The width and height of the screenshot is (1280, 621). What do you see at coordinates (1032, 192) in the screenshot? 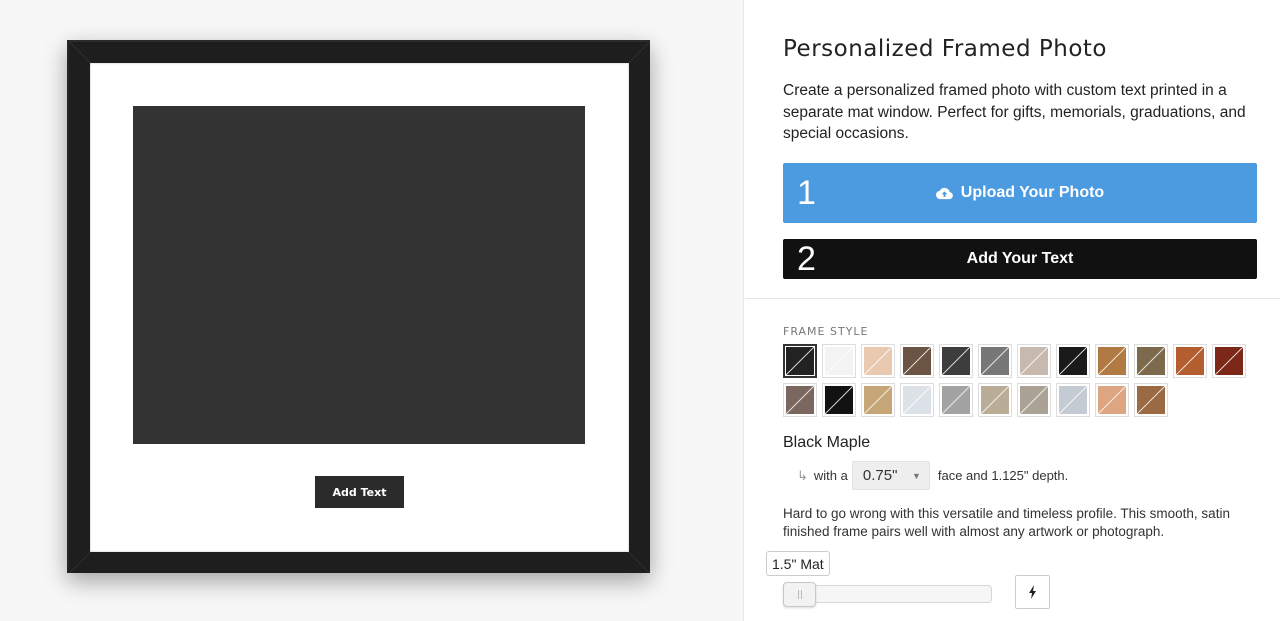
I see `upload-photo-label: Upload Your Photo` at bounding box center [1032, 192].